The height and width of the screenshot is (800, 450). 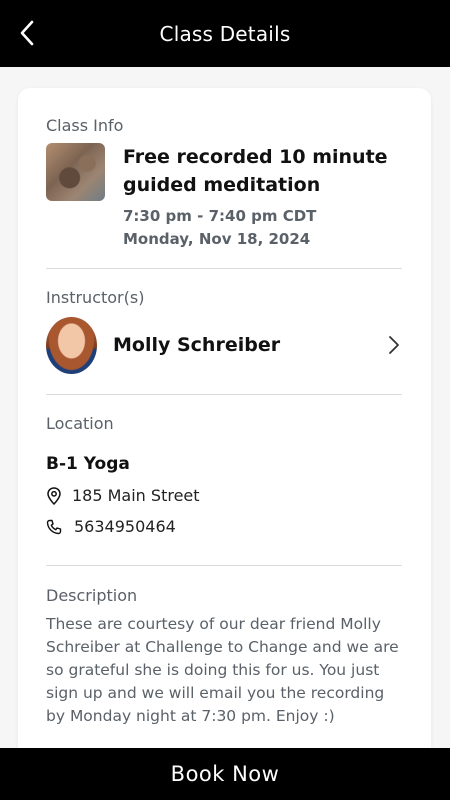 What do you see at coordinates (224, 526) in the screenshot?
I see `phone-row: 5634950464` at bounding box center [224, 526].